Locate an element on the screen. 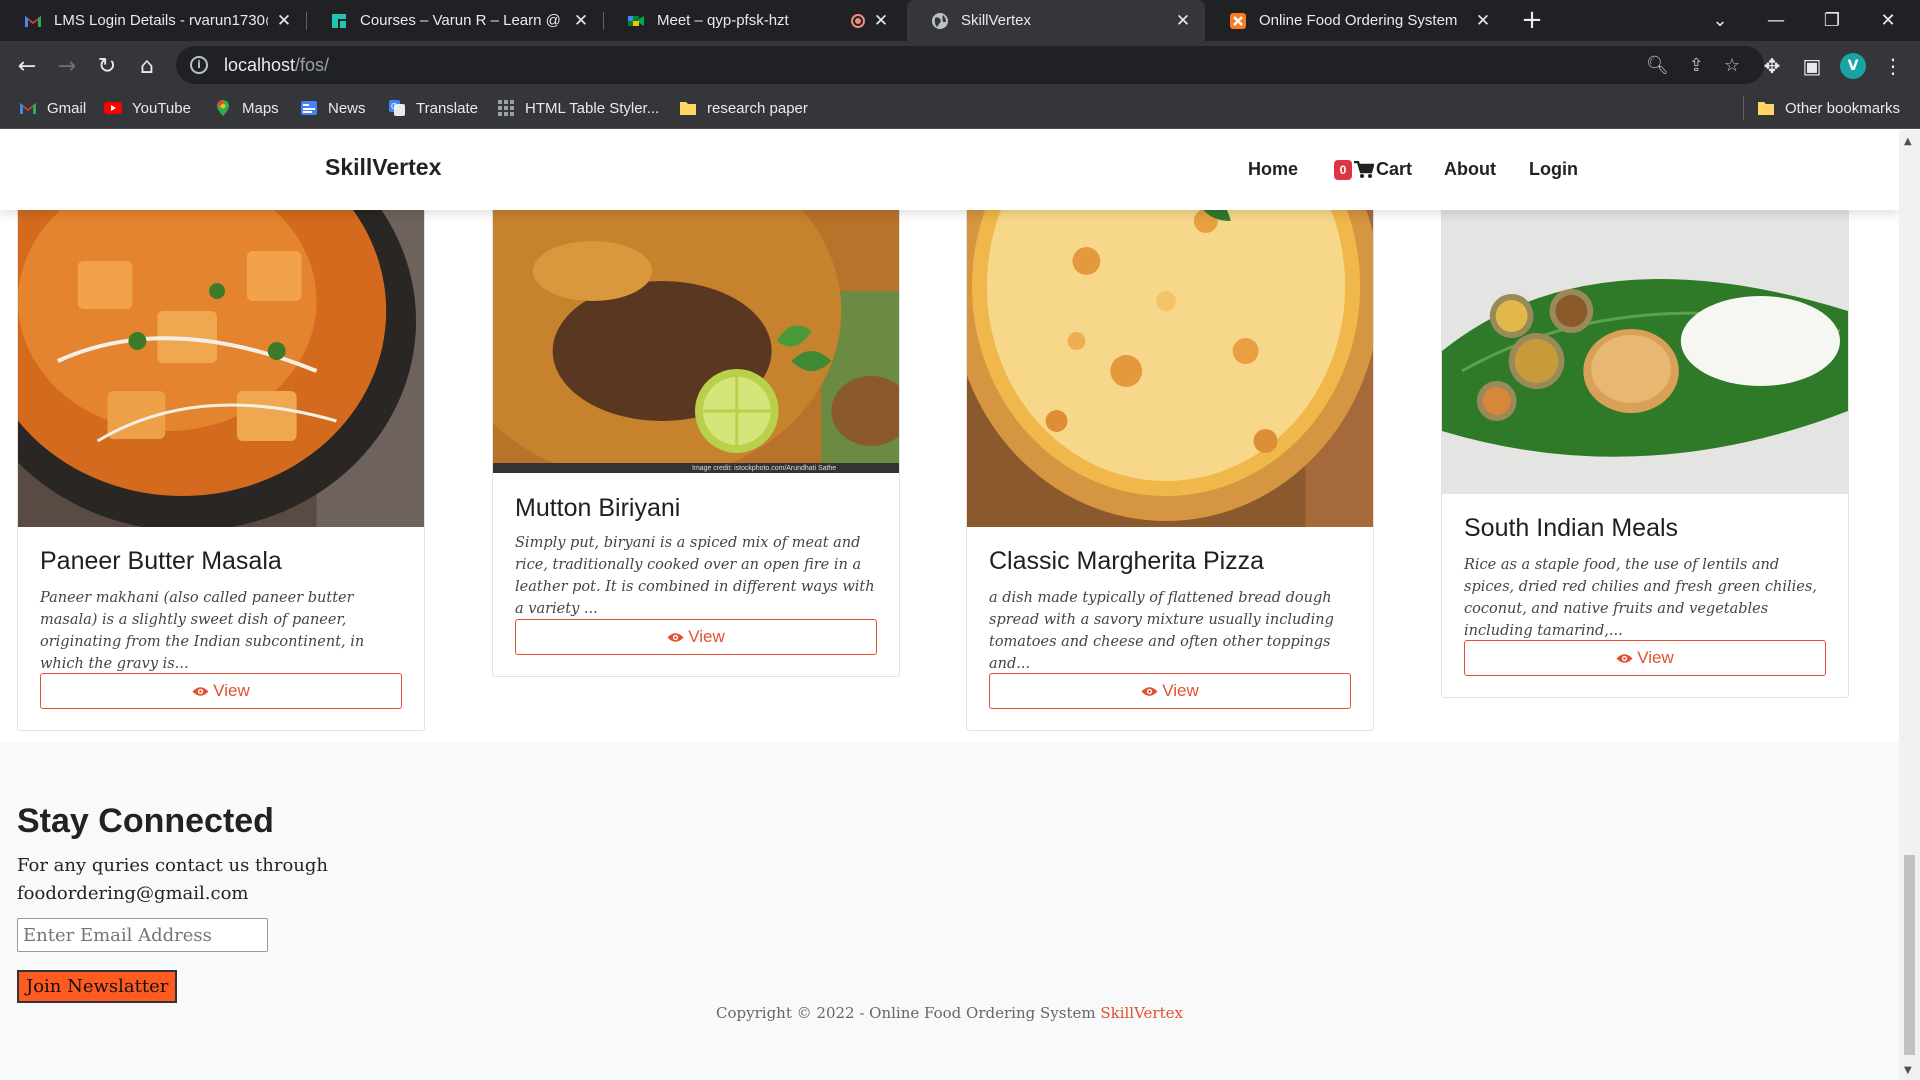  site-info-icon: i is located at coordinates (199, 65).